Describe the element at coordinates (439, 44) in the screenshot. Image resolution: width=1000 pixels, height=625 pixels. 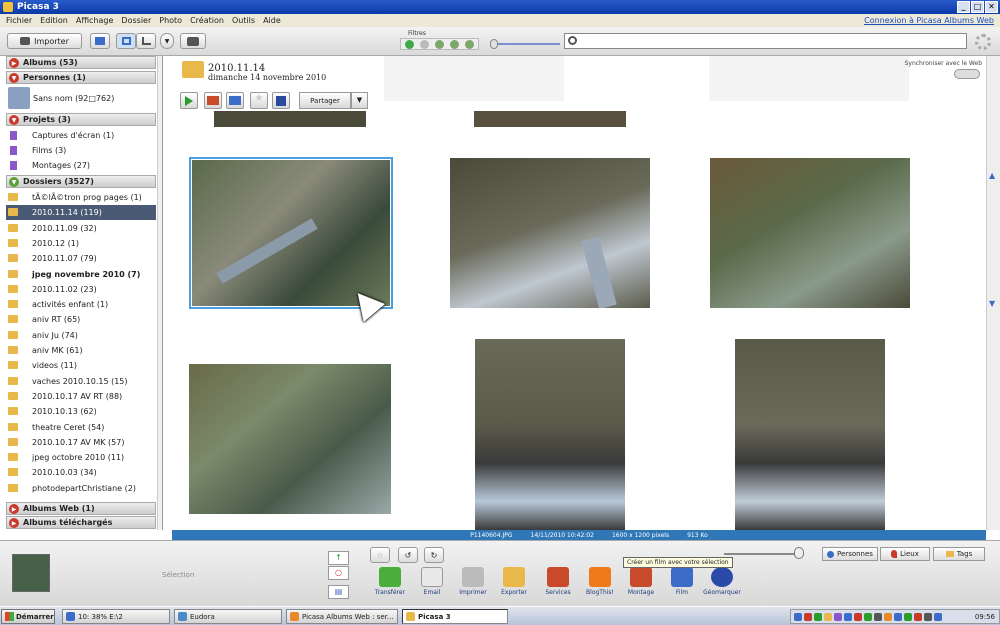
I see `face-filter-icon` at that location.